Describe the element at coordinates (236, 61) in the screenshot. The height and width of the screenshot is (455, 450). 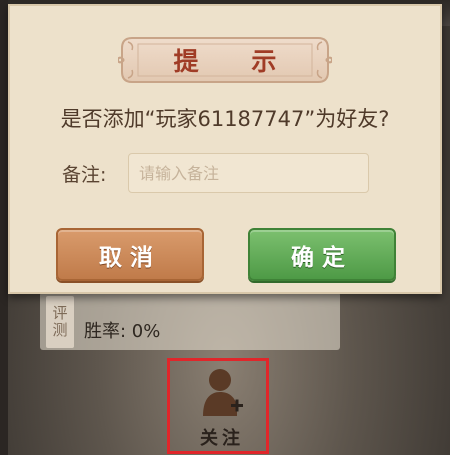
I see `dialog-title: 提 示` at that location.